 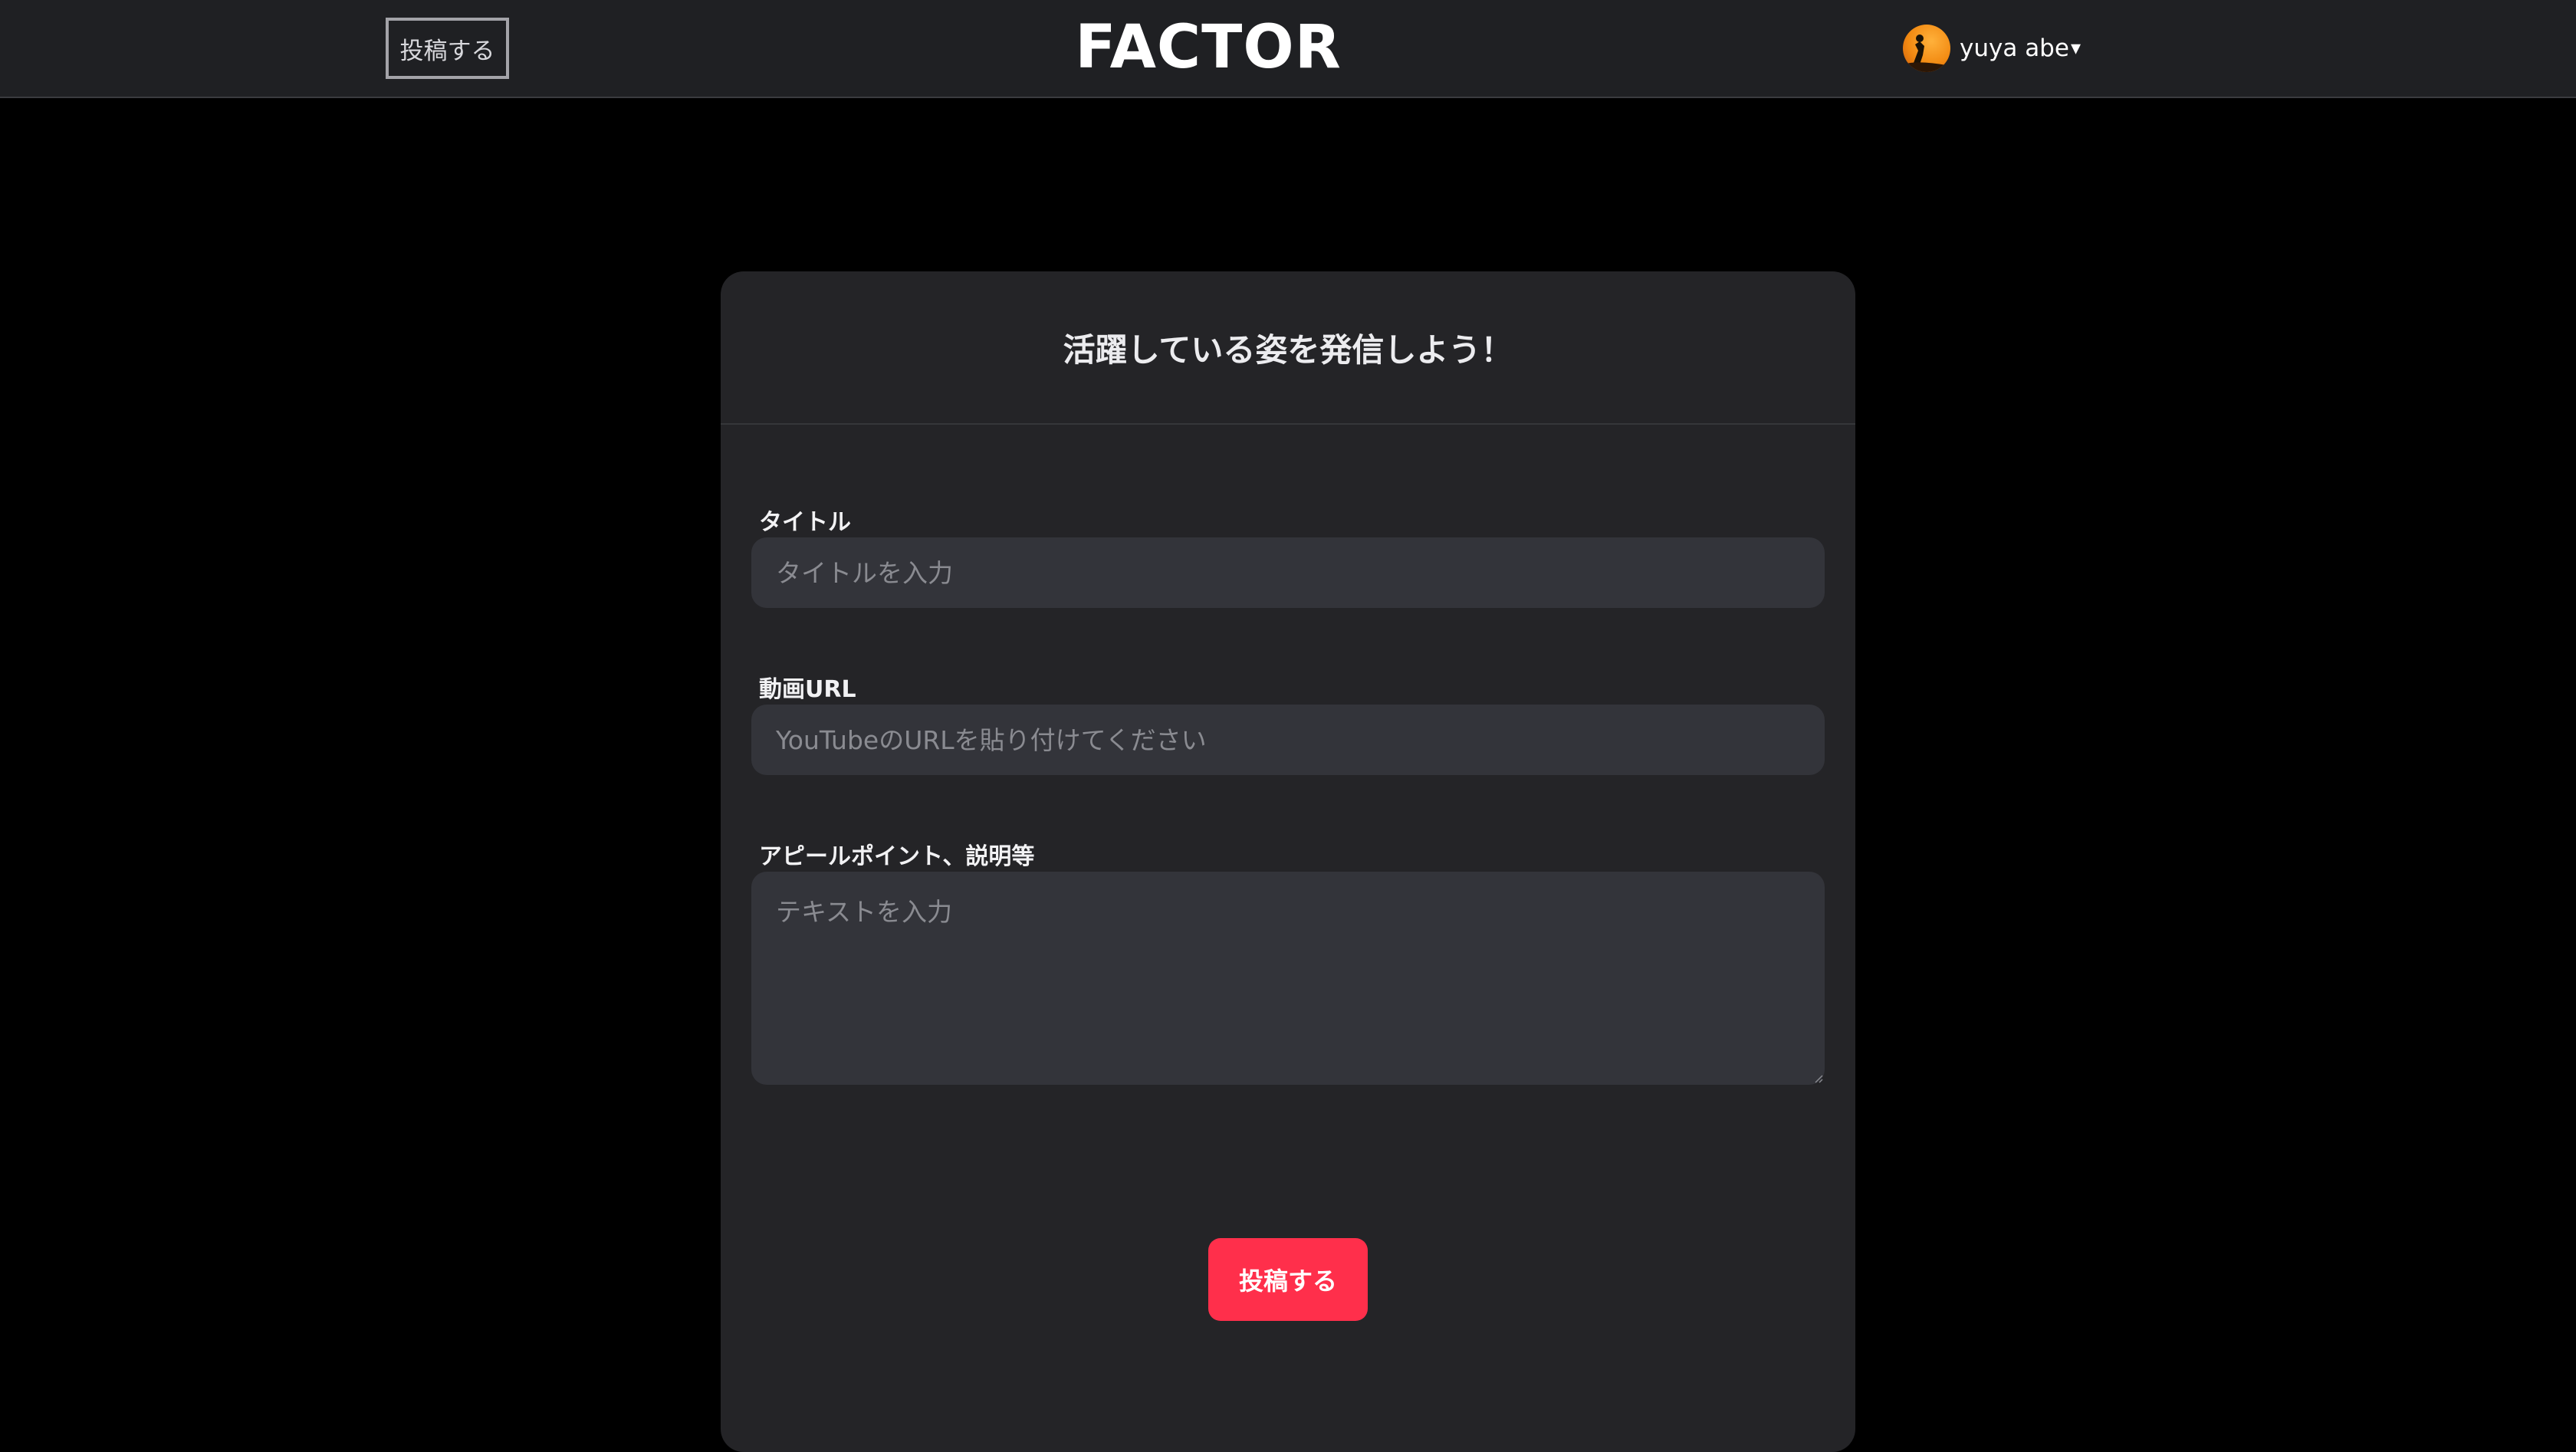 What do you see at coordinates (1208, 47) in the screenshot?
I see `factor-logo: FACTOR` at bounding box center [1208, 47].